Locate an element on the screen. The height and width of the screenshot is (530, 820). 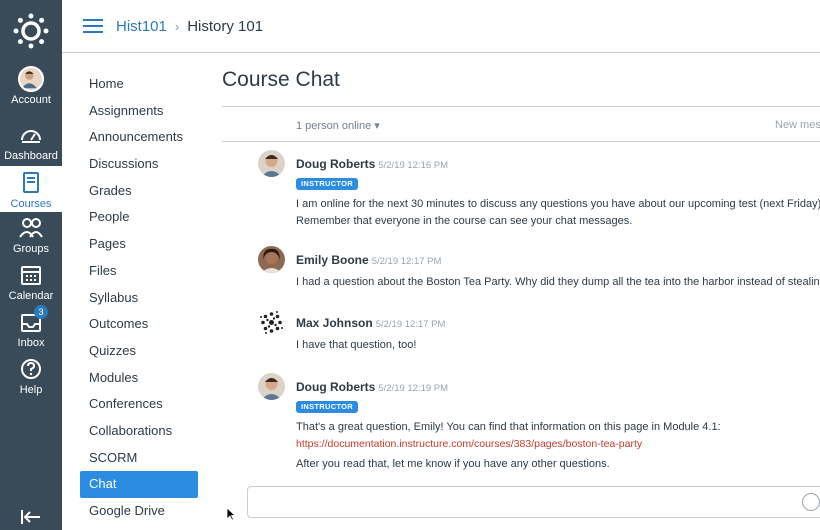
groups-icon is located at coordinates (31, 228).